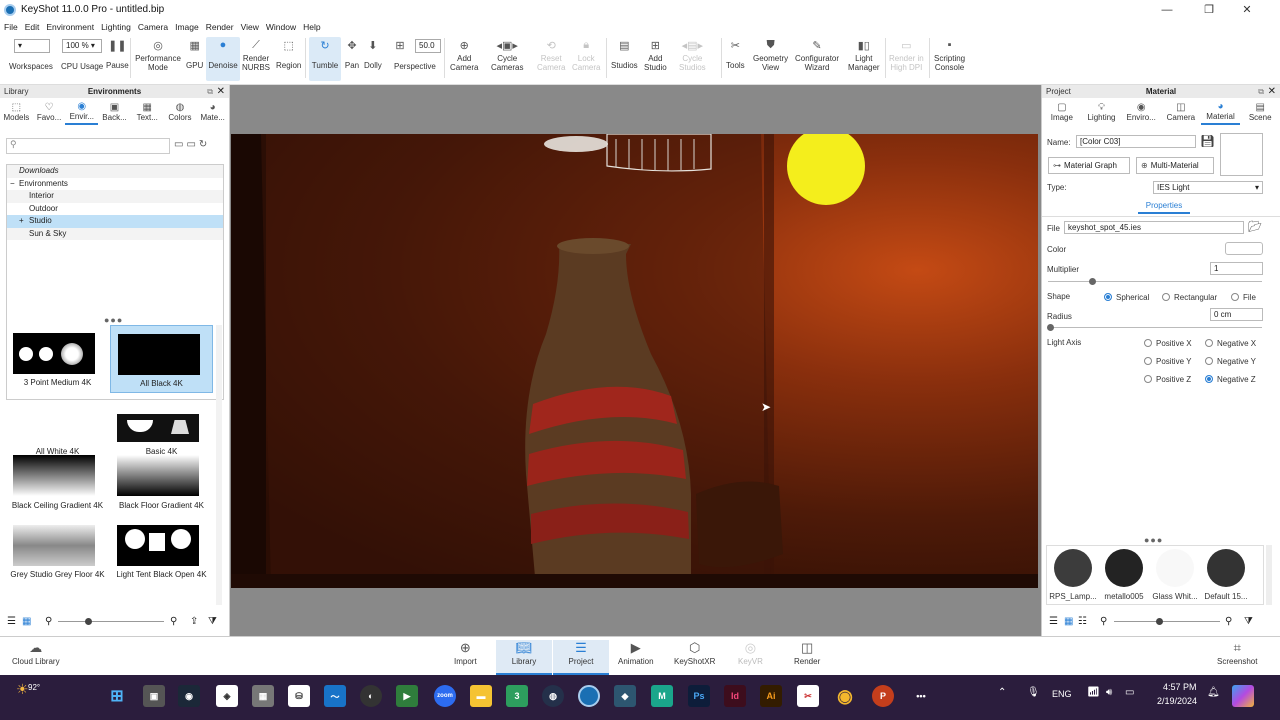  I want to click on reset-camera-button: ⟲ Reset Camera, so click(551, 55).